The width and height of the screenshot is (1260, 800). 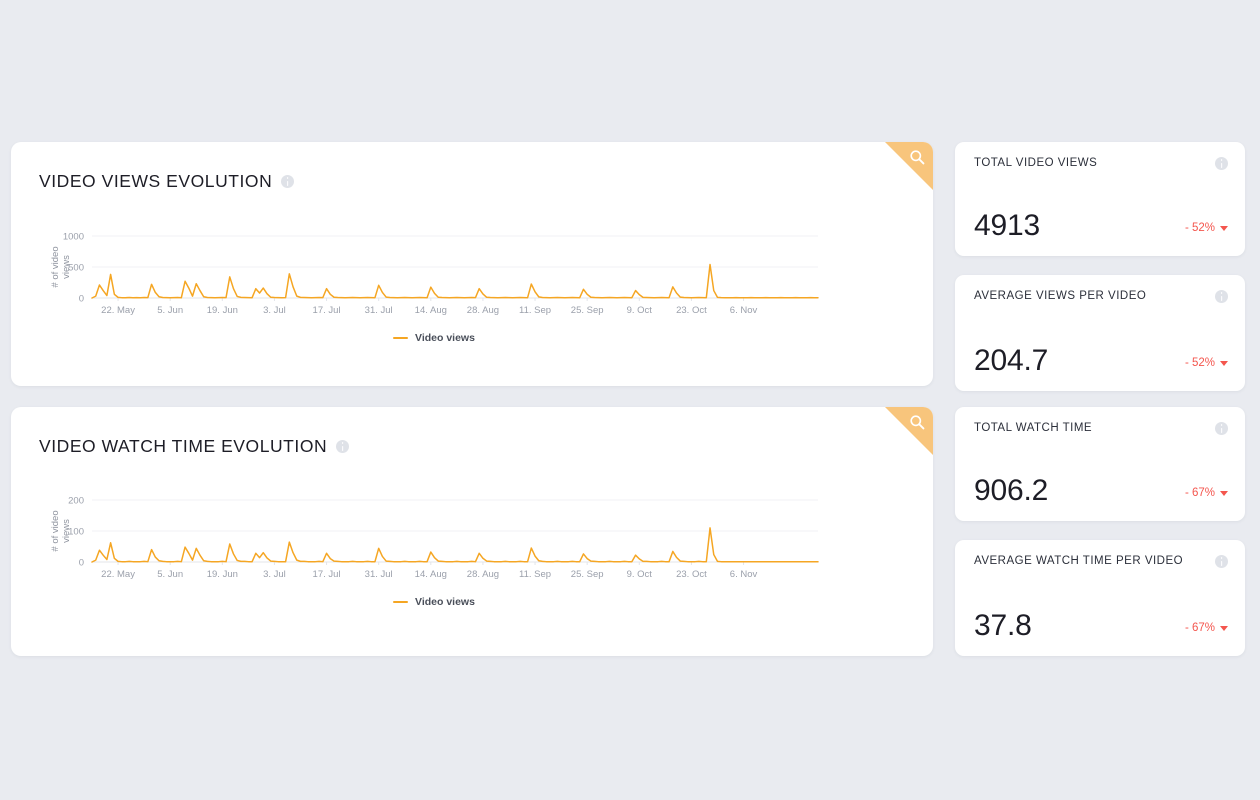 What do you see at coordinates (1060, 296) in the screenshot?
I see `kpi-label: AVERAGE VIEWS PER VIDEO` at bounding box center [1060, 296].